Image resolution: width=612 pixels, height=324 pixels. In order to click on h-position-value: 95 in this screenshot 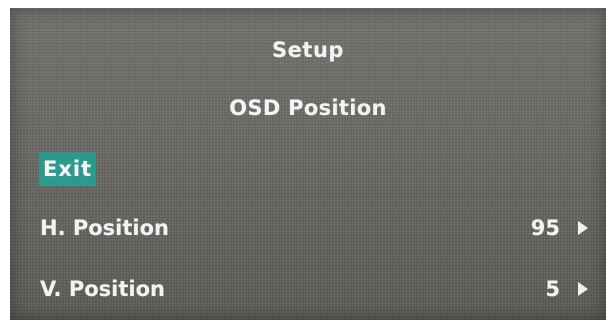, I will do `click(545, 228)`.